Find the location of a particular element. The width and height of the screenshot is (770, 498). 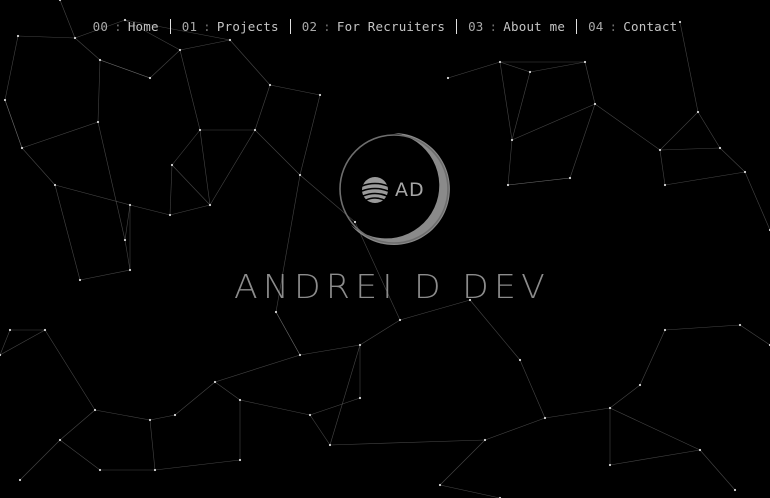

nav-label: About me is located at coordinates (534, 26).